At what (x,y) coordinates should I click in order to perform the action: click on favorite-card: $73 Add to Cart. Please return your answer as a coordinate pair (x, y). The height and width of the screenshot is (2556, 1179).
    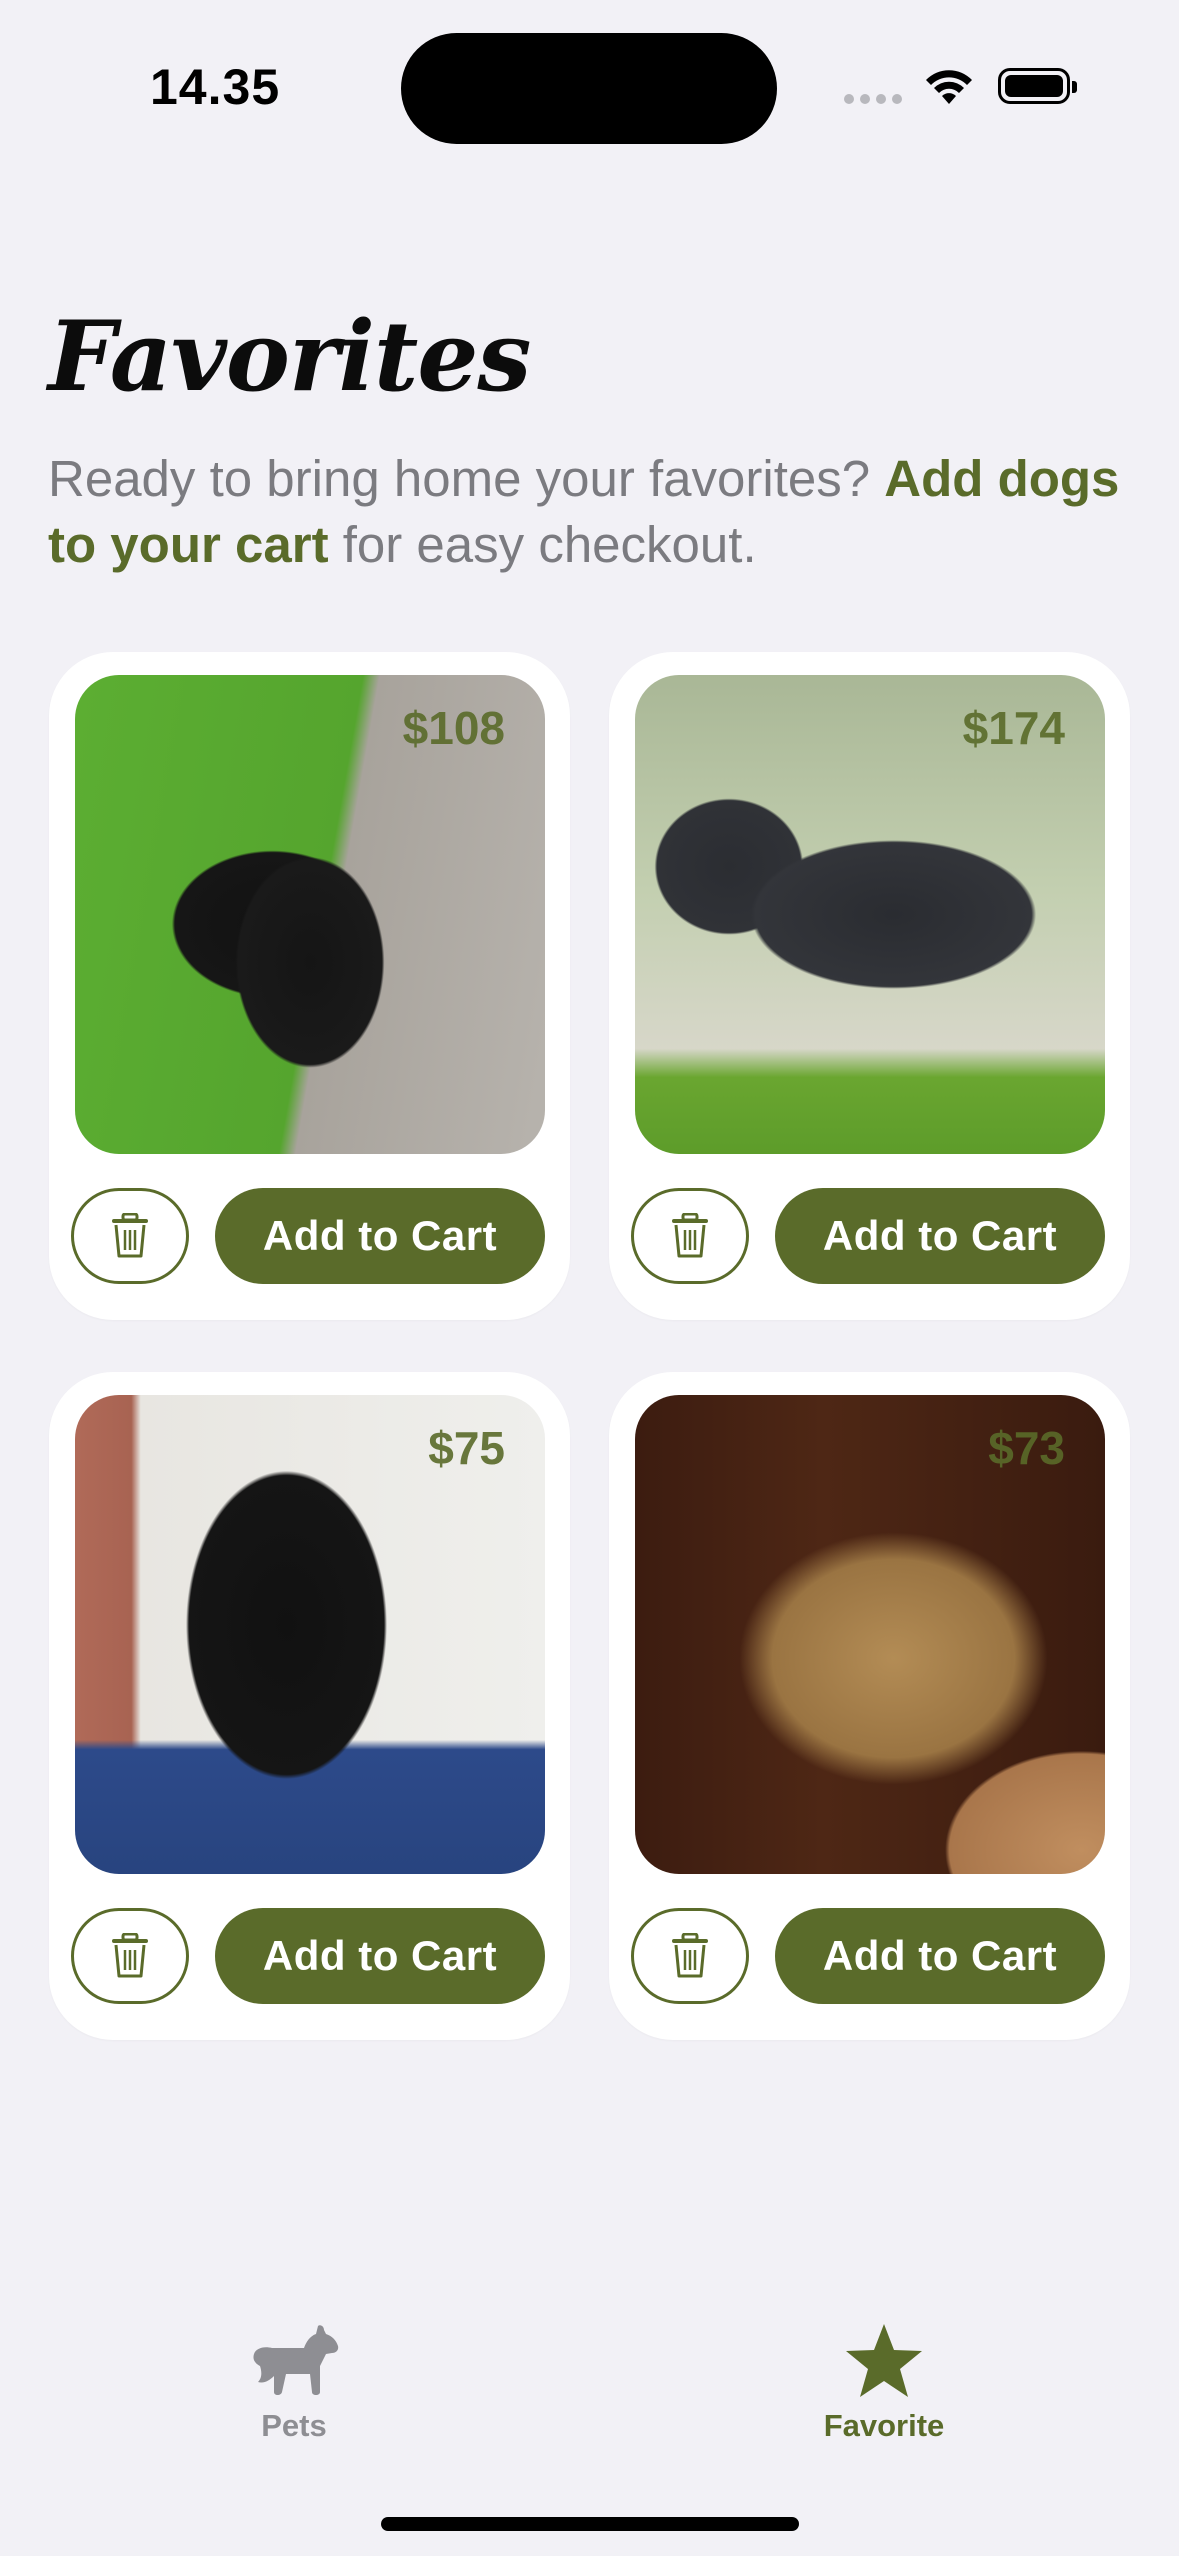
    Looking at the image, I should click on (869, 1706).